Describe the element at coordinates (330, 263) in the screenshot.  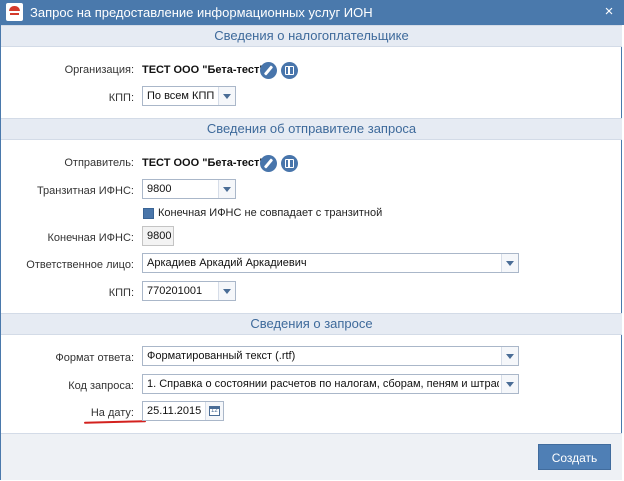
I see `responsible-person-select: Аркадиев Аркадий Аркадиевич` at that location.